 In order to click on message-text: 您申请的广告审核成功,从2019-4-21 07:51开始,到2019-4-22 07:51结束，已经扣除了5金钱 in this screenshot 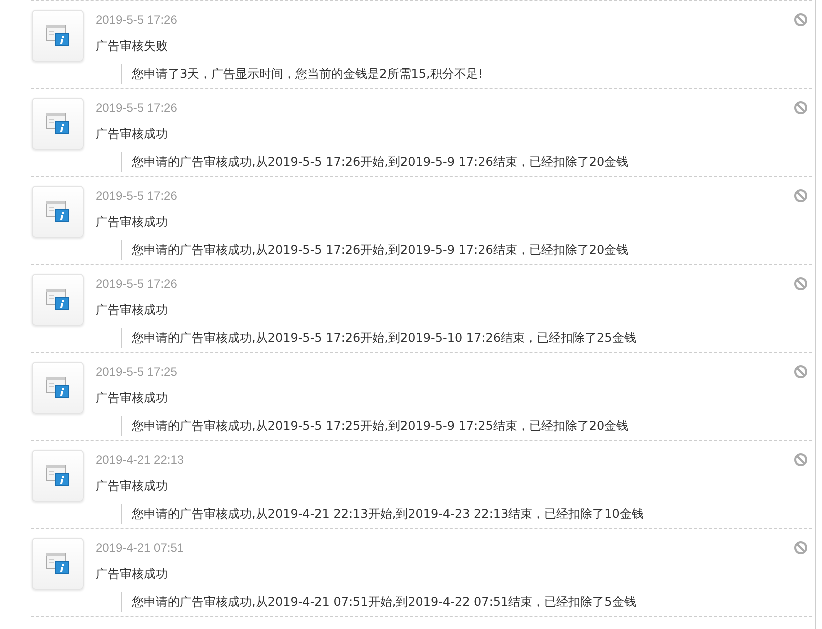, I will do `click(378, 602)`.